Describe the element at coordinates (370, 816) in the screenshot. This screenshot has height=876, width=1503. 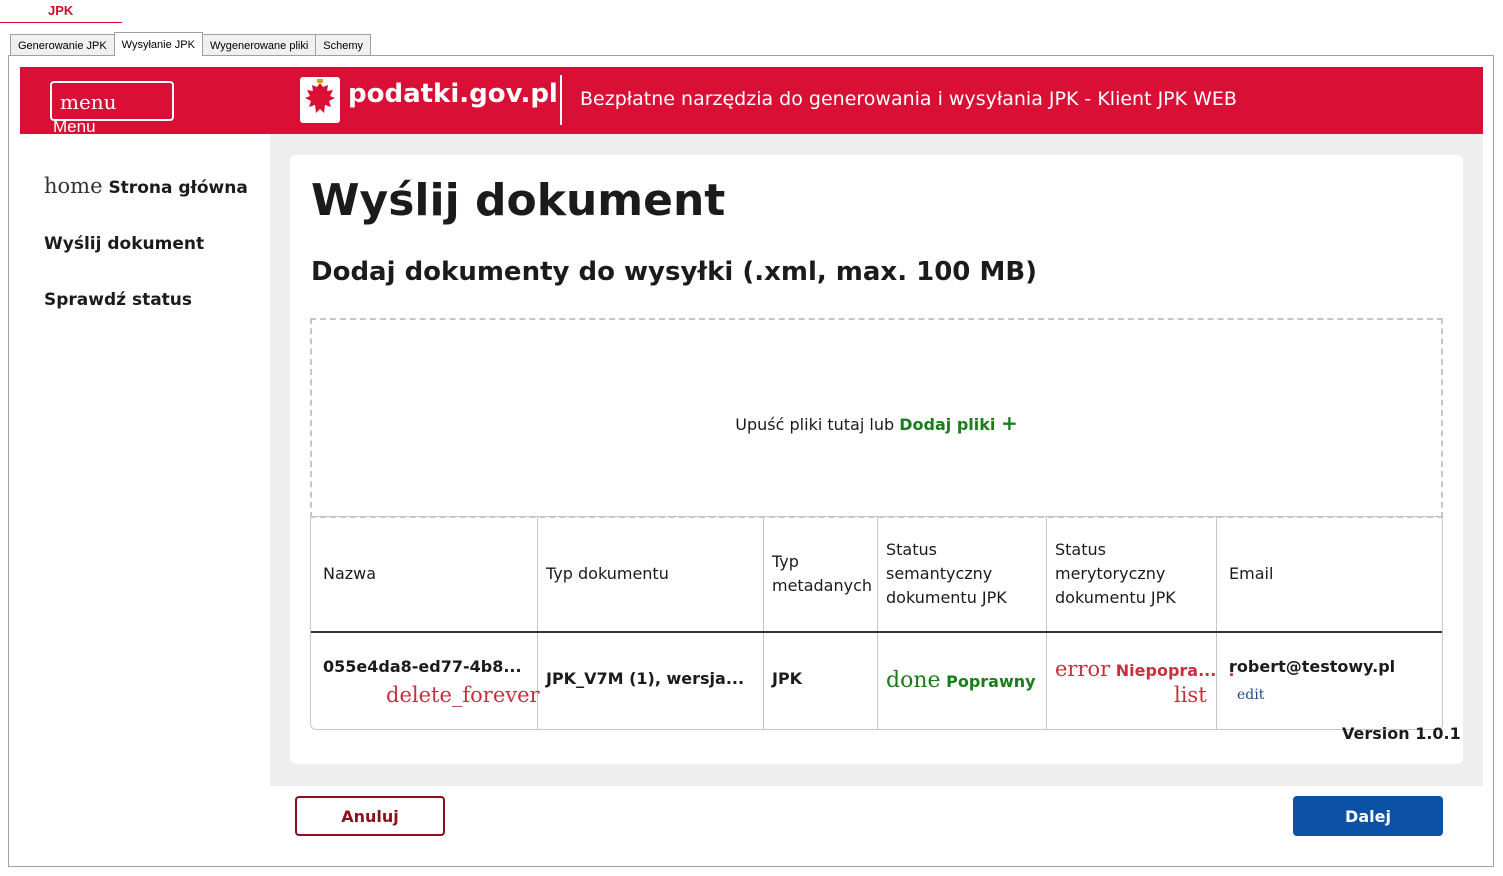
I see `cancel-button: Anuluj` at that location.